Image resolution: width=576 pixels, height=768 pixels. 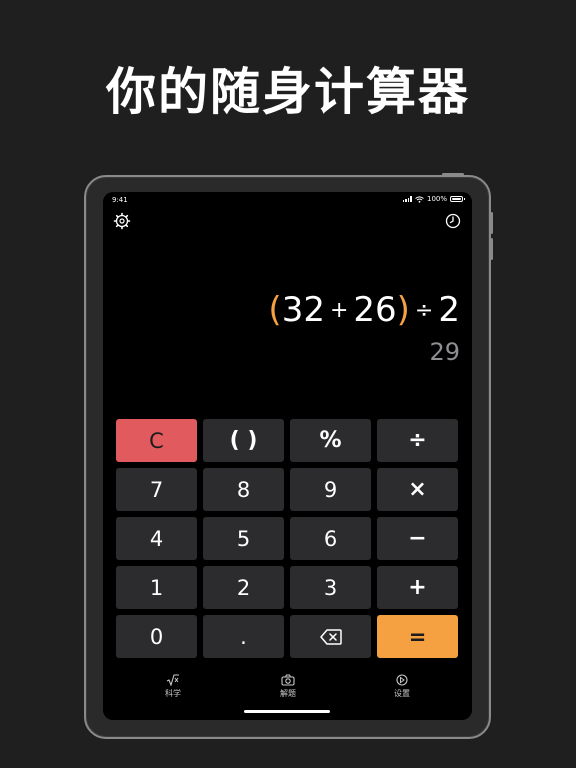 I want to click on minus-key: −, so click(x=417, y=538).